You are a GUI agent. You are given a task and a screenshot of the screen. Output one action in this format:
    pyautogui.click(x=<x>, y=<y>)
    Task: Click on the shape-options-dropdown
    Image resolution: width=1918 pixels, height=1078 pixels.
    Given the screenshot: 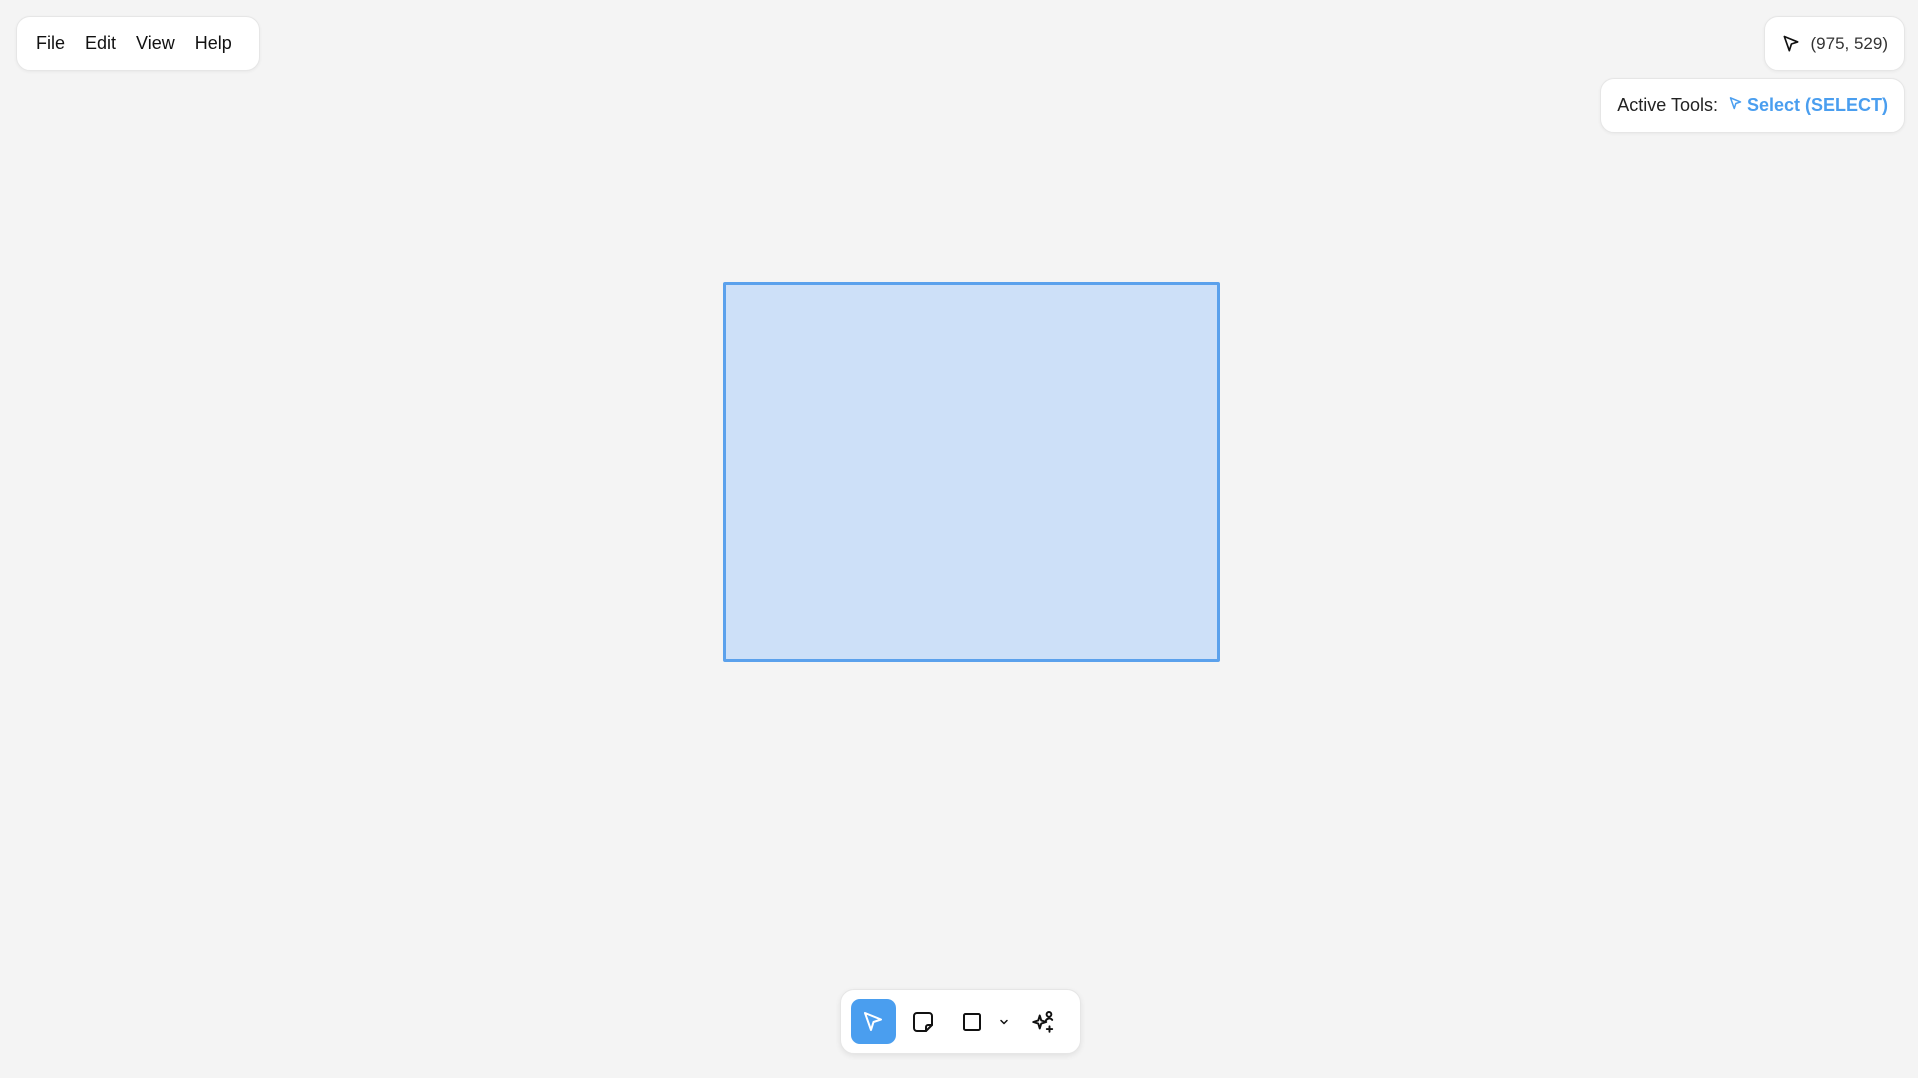 What is the action you would take?
    pyautogui.click(x=1004, y=1021)
    